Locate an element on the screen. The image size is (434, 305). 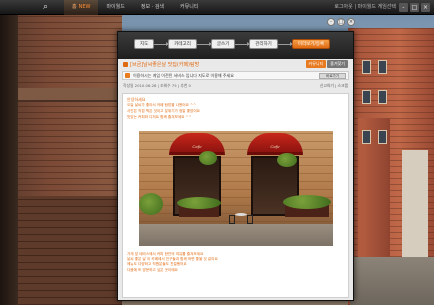
nav-search-label: 정보 · 검색 is located at coordinates (152, 7).